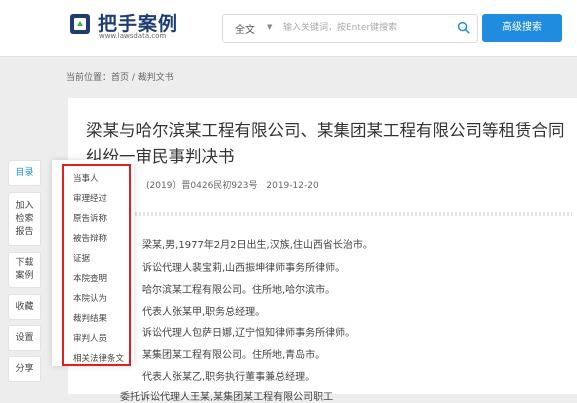 The height and width of the screenshot is (403, 577). Describe the element at coordinates (257, 245) in the screenshot. I see `party-paragraph: 梁某,男,1977年2月2日出生,汉族,住山西省长治市。` at that location.